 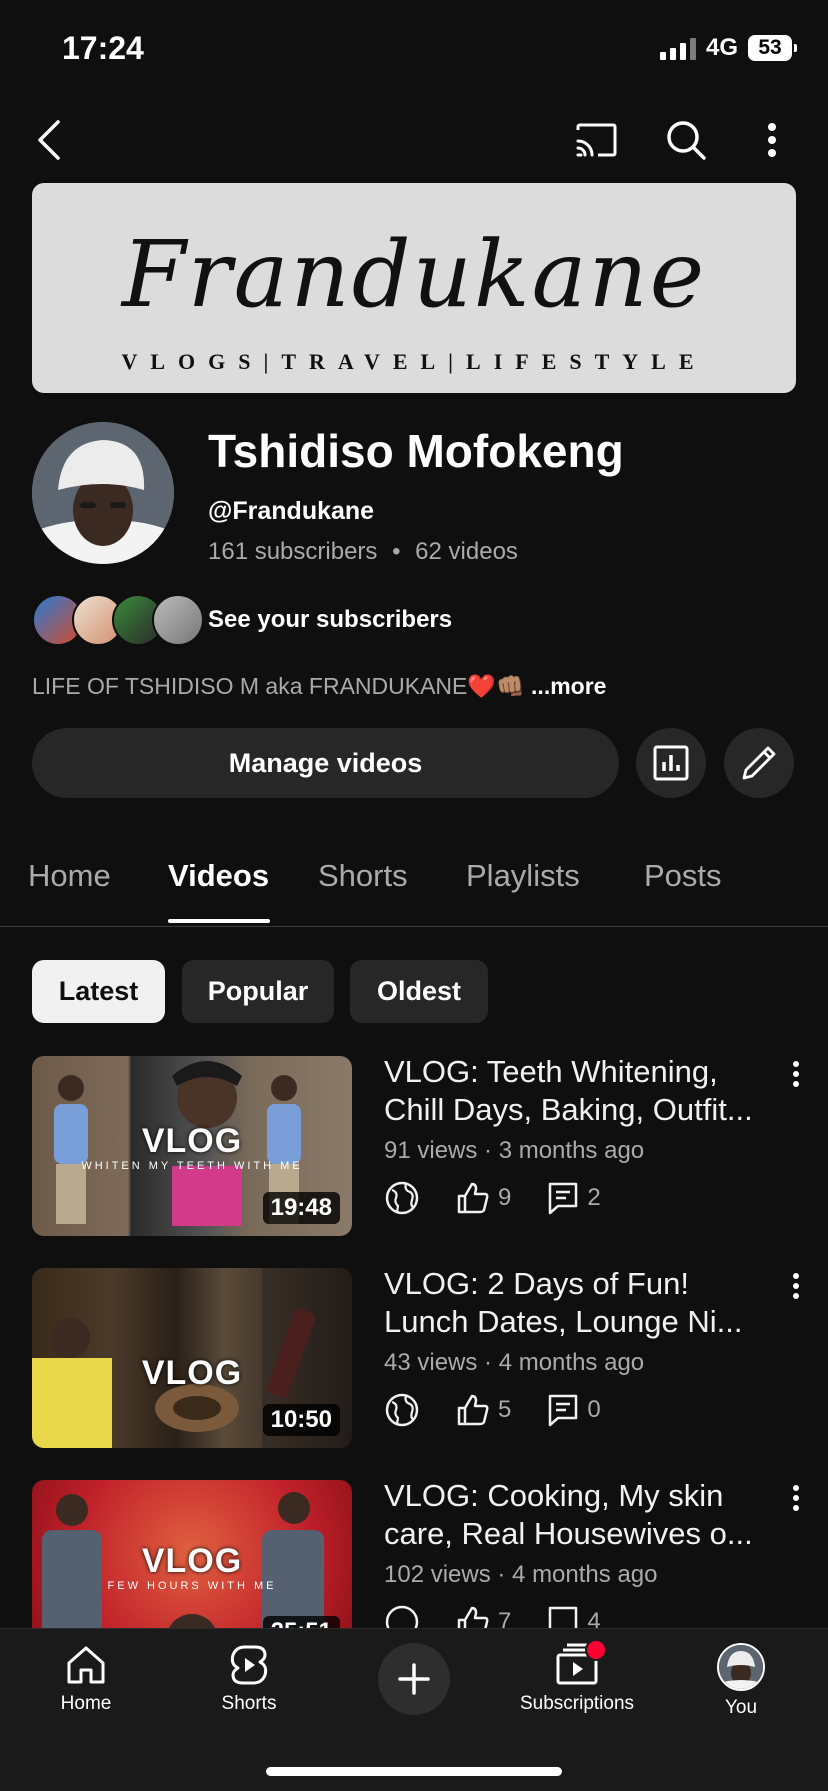 I want to click on chip-latest: Latest, so click(x=98, y=991).